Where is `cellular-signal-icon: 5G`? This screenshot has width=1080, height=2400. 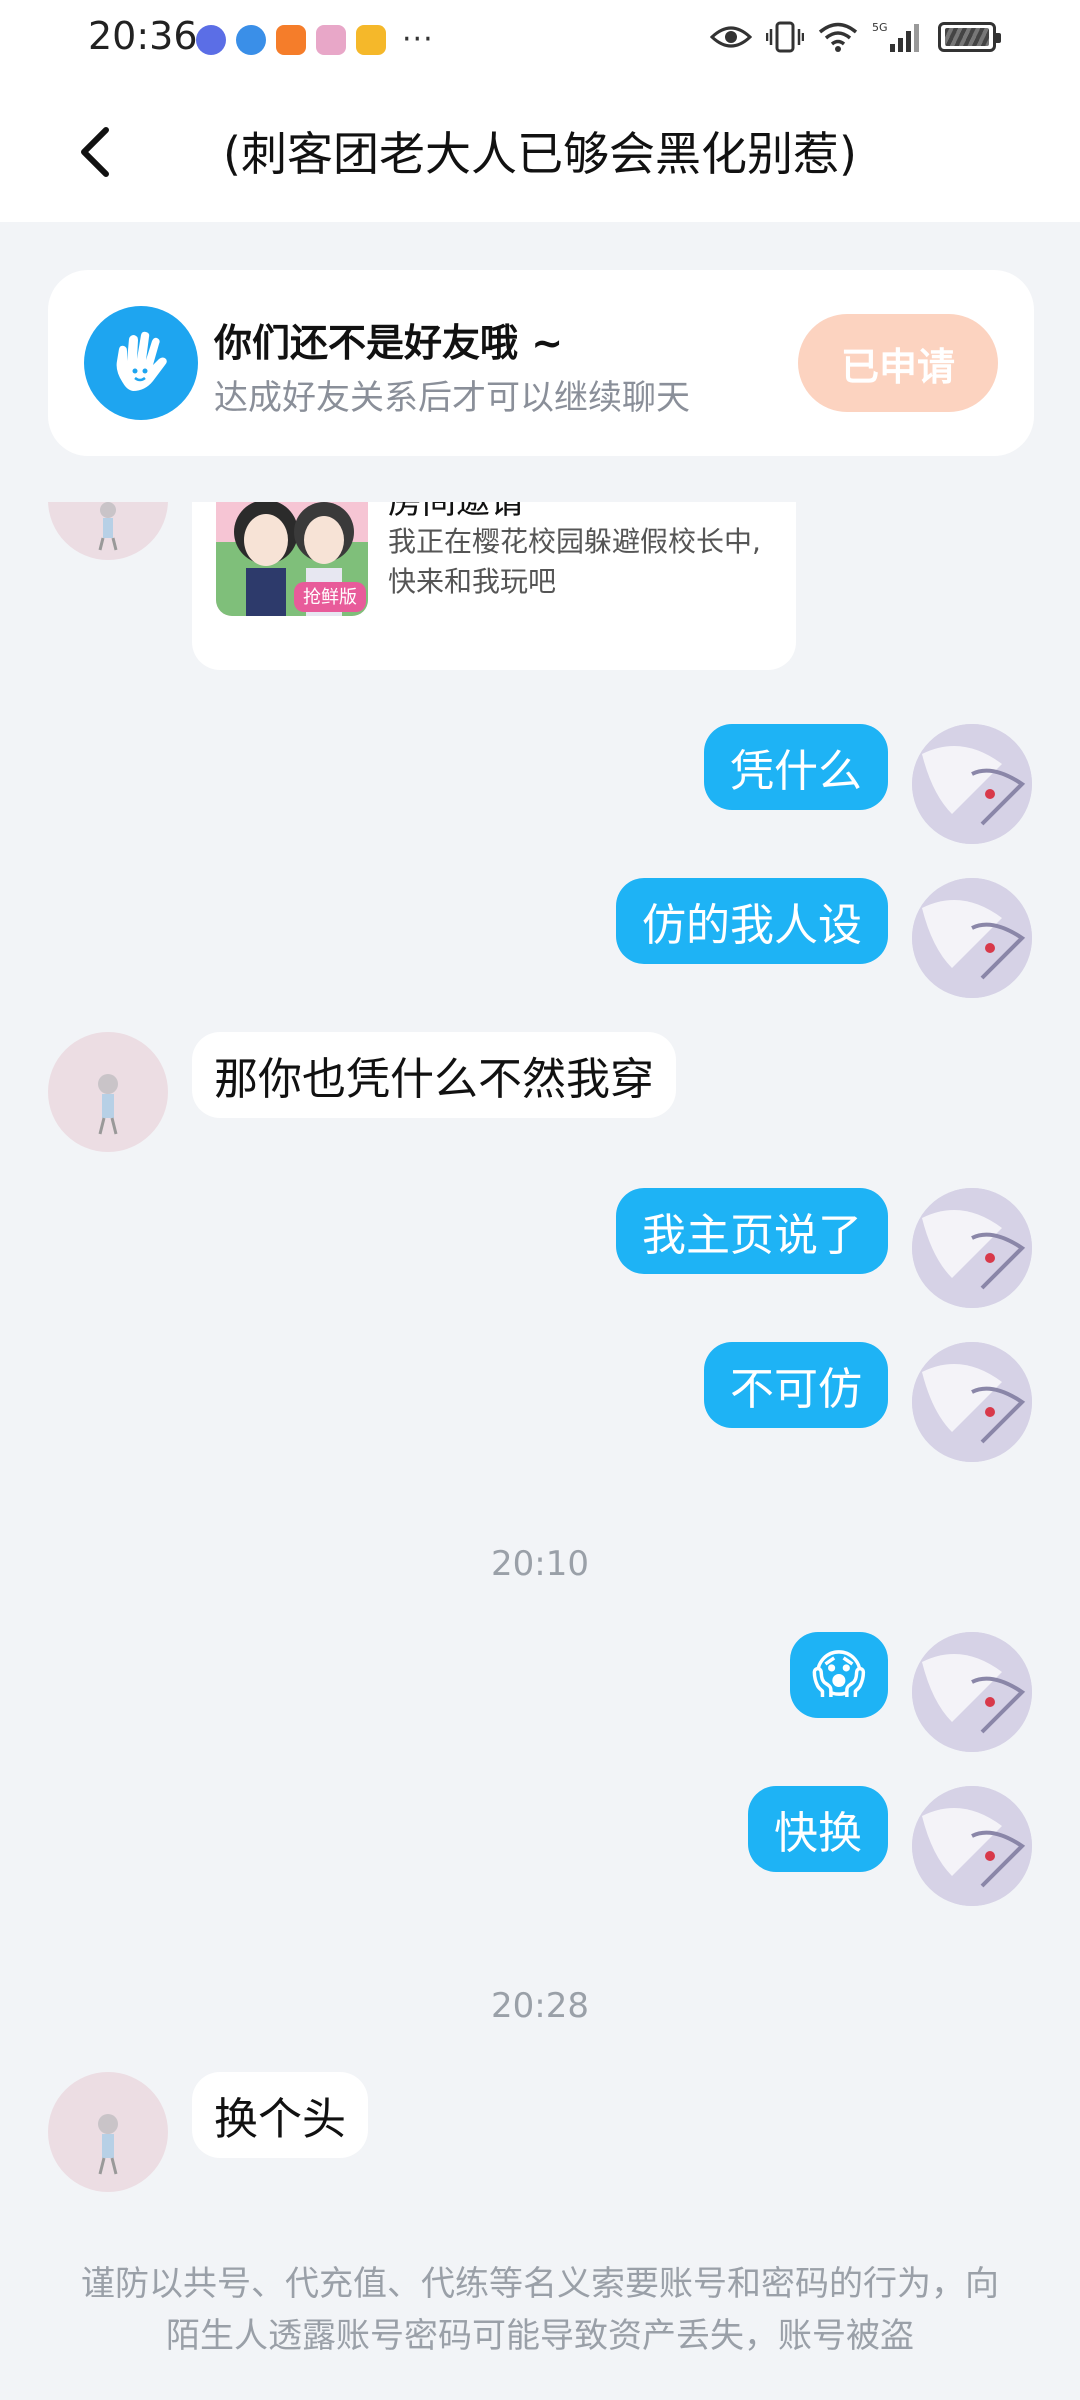
cellular-signal-icon: 5G is located at coordinates (895, 36).